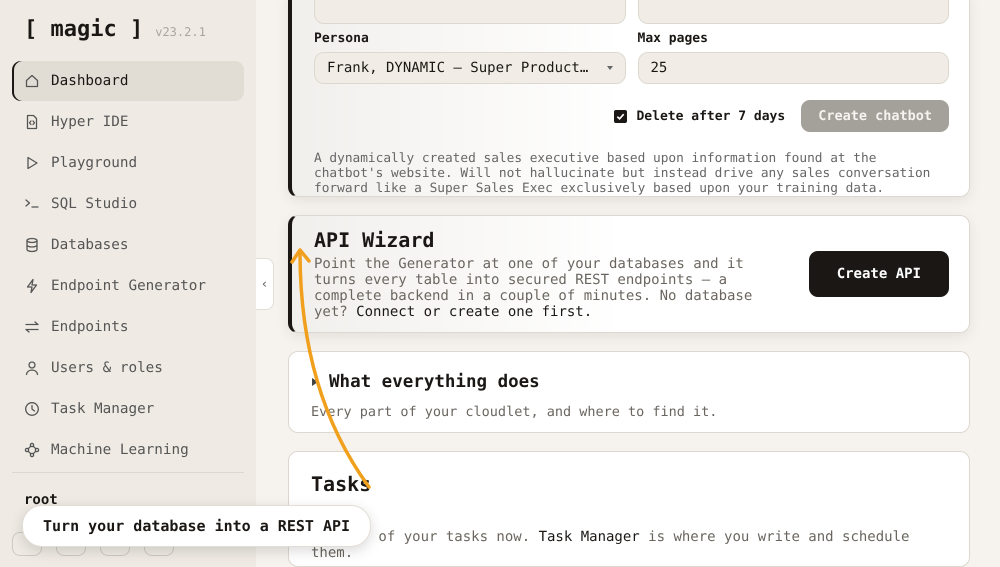  Describe the element at coordinates (711, 116) in the screenshot. I see `checkbox-label: Delete after 7 days` at that location.